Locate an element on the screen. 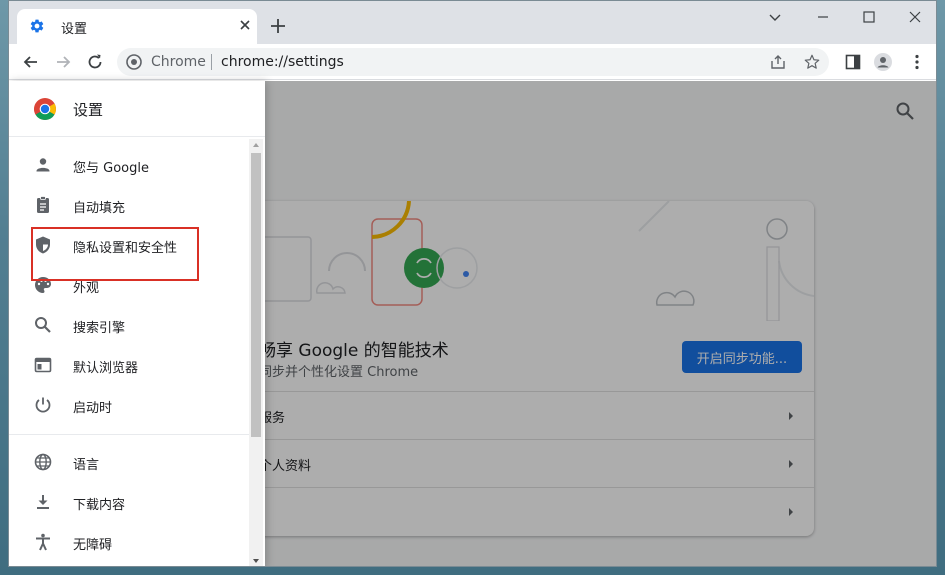  site-label: Chrome is located at coordinates (178, 62).